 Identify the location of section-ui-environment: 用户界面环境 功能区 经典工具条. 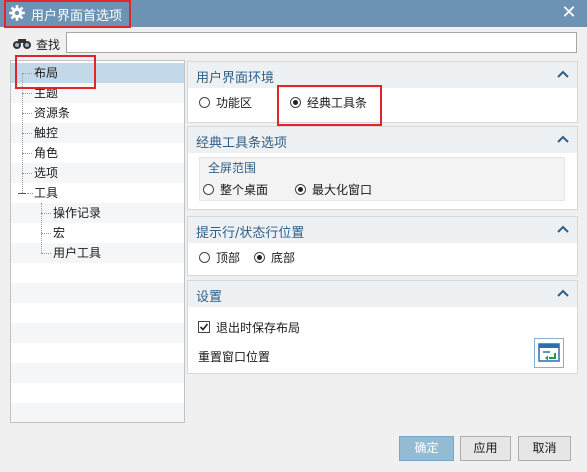
(382, 92).